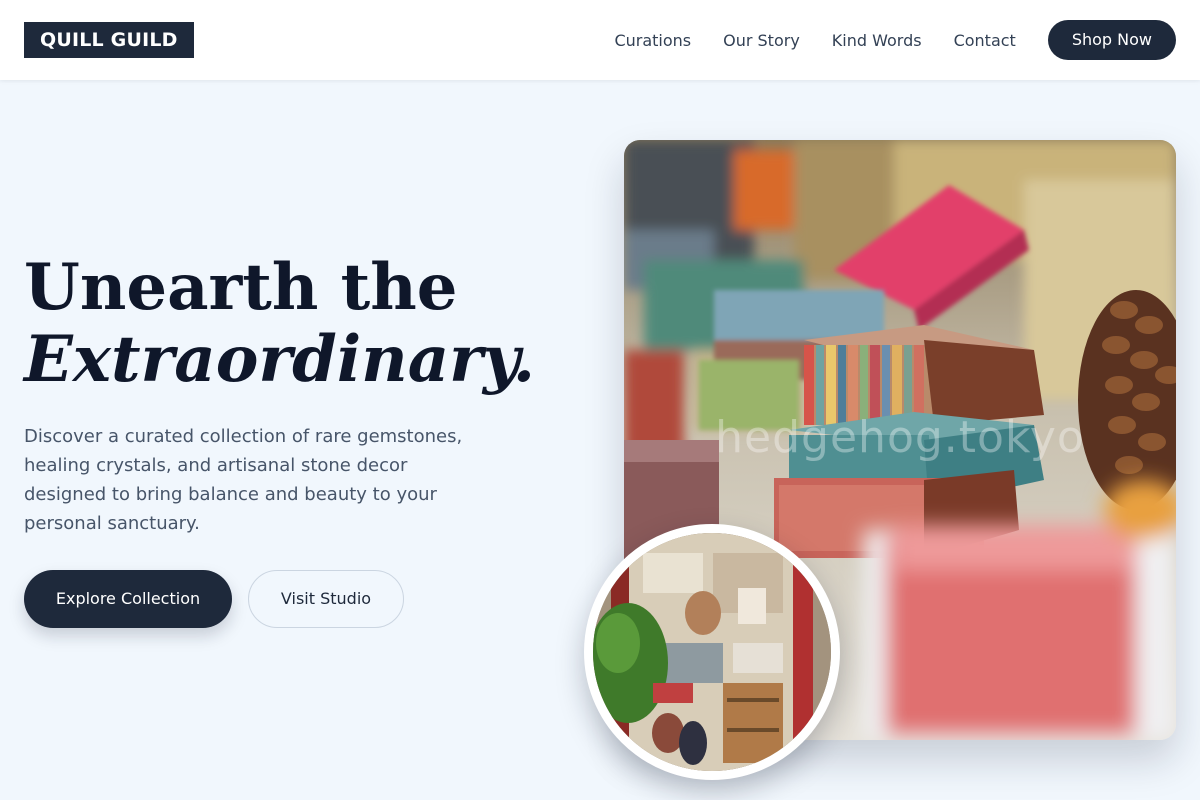  I want to click on shop-now-button: Shop Now, so click(1111, 40).